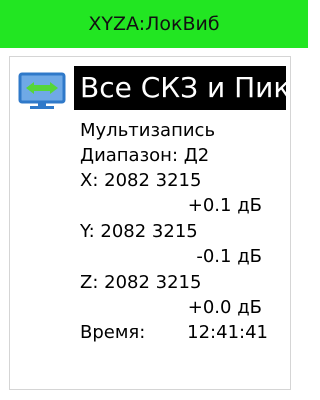  What do you see at coordinates (224, 205) in the screenshot?
I see `x-axis-delta: +0.1 дБ` at bounding box center [224, 205].